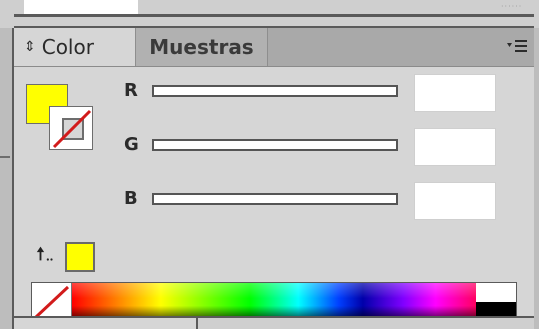 The image size is (539, 329). What do you see at coordinates (455, 147) in the screenshot?
I see `g-value-input` at bounding box center [455, 147].